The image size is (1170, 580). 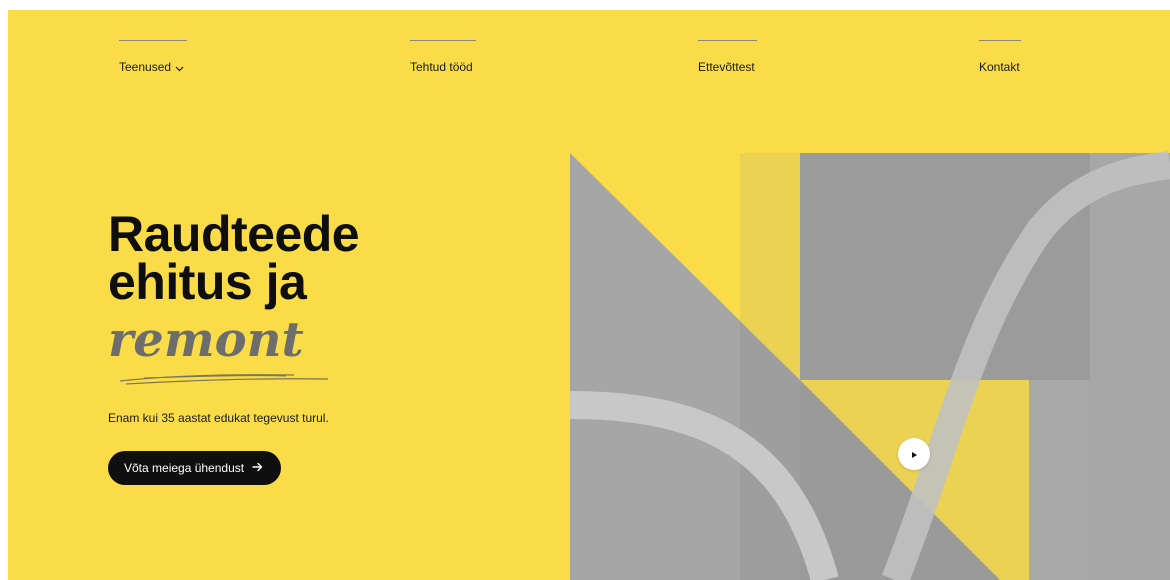 I want to click on contact-us-button: Võta meiega ühendust, so click(x=195, y=468).